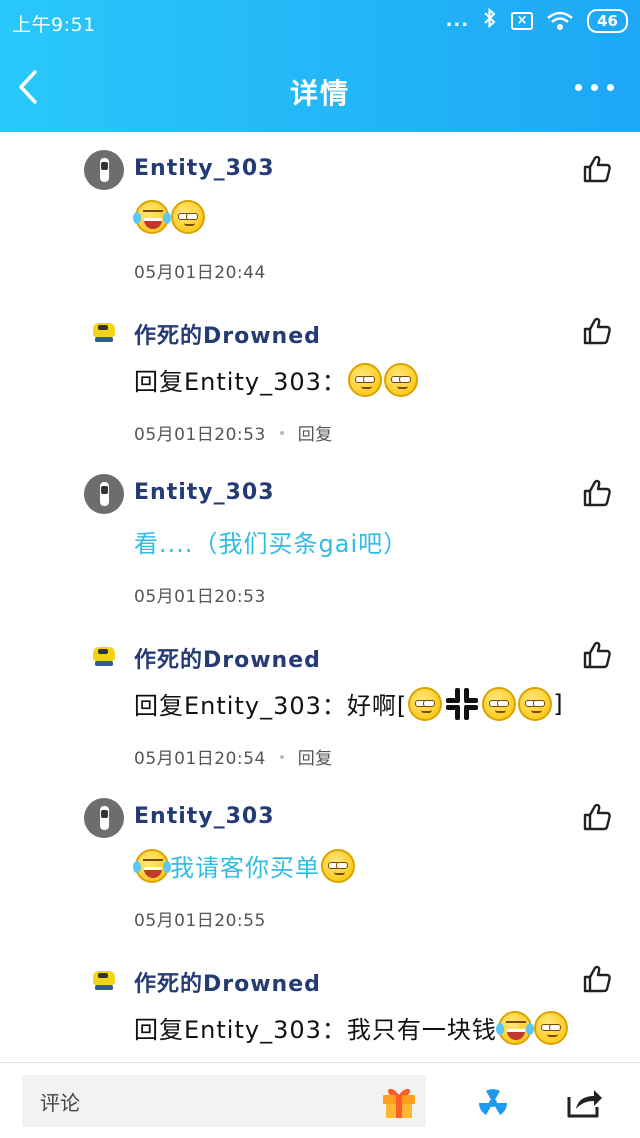 The image size is (640, 1138). I want to click on bottom-bar: 评论, so click(320, 1100).